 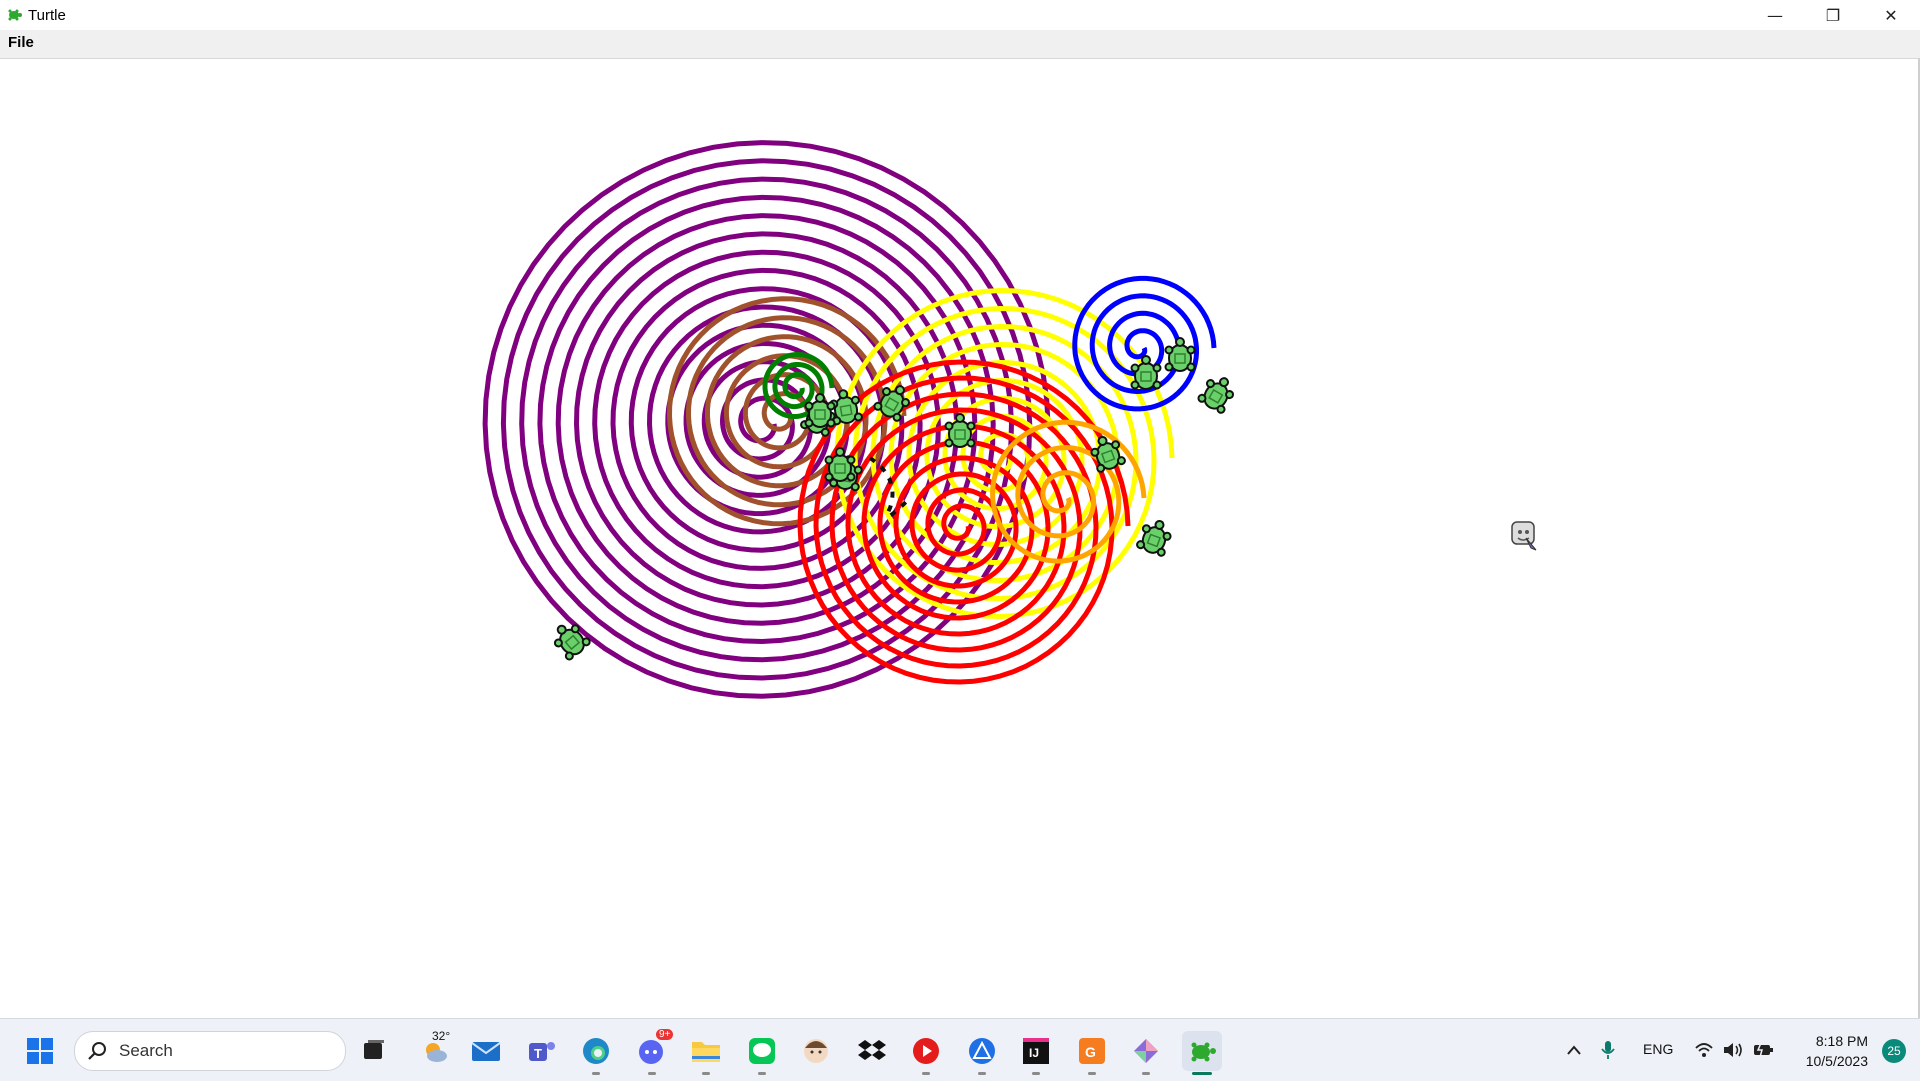 I want to click on folder-icon, so click(x=706, y=1052).